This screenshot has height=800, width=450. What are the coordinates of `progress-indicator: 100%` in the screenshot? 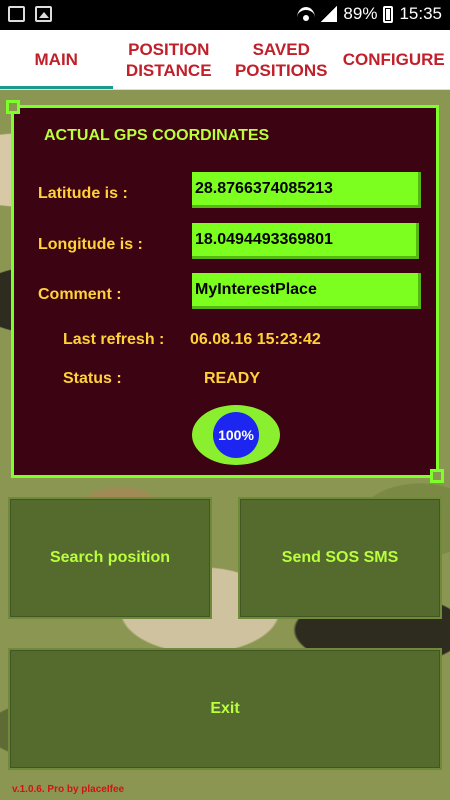 It's located at (236, 435).